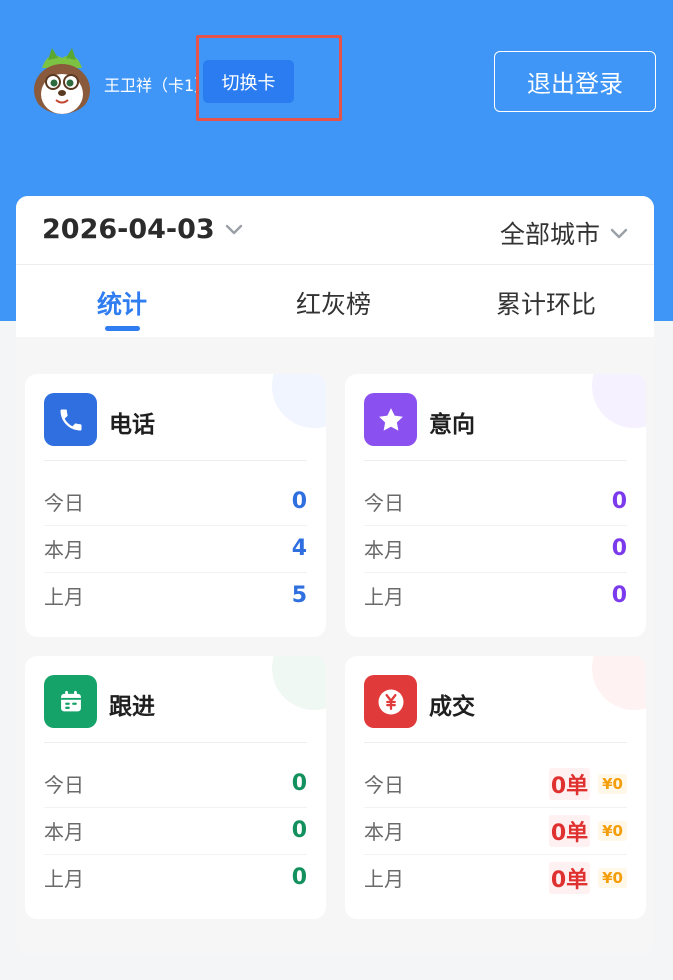 This screenshot has height=980, width=673. I want to click on active-tab-indicator, so click(122, 328).